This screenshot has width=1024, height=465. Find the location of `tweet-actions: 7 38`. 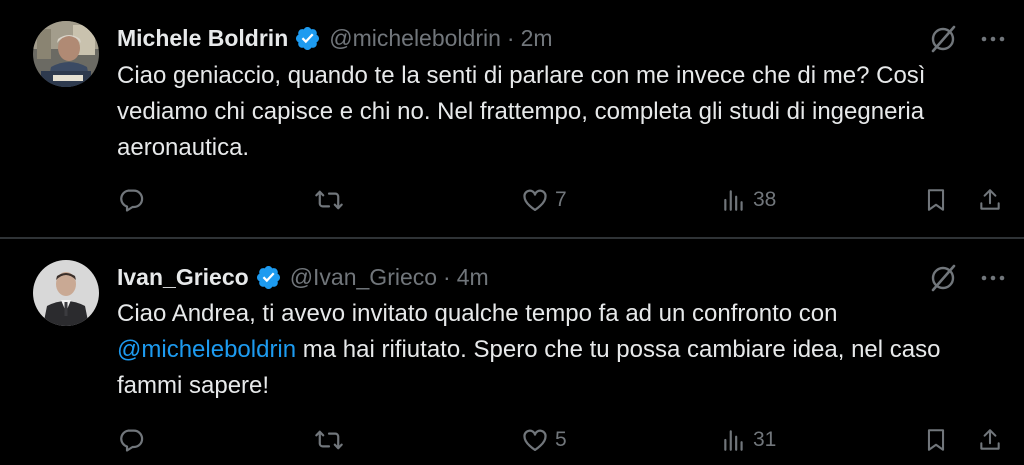

tweet-actions: 7 38 is located at coordinates (567, 200).